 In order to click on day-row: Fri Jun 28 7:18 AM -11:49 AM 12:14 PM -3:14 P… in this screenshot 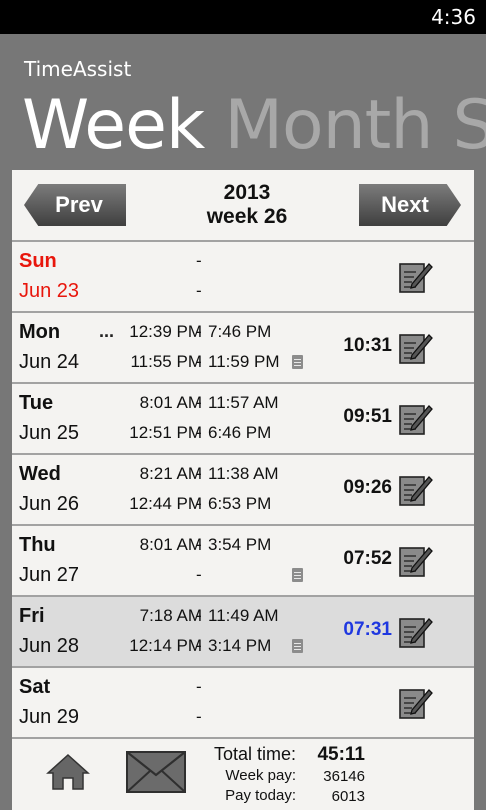, I will do `click(243, 630)`.